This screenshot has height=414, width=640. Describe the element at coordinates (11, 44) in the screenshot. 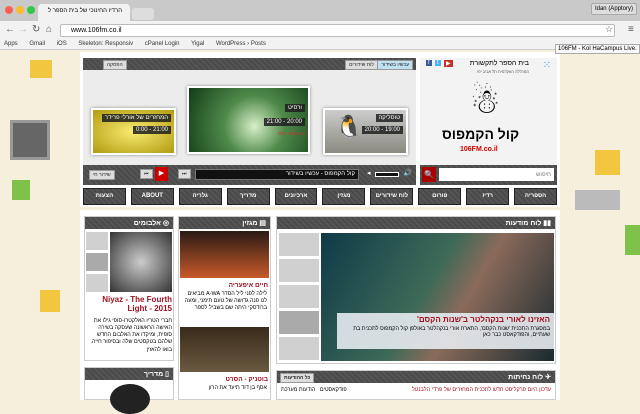

I see `bookmark-item: Apps` at that location.